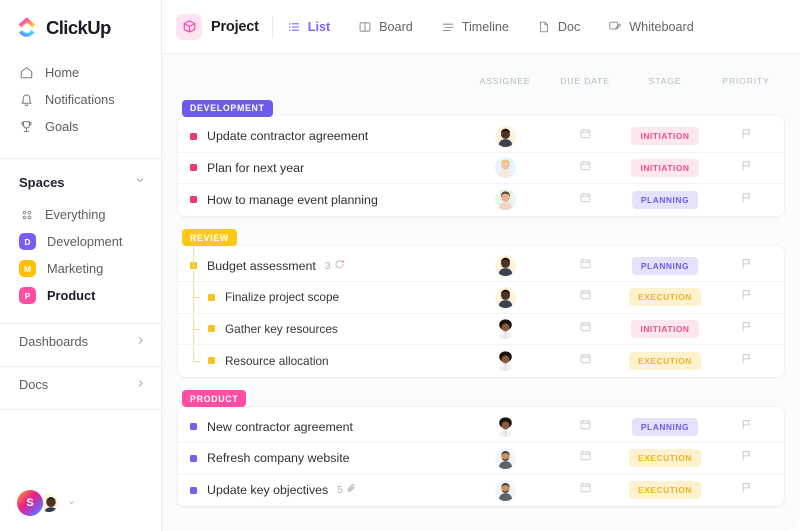 This screenshot has width=800, height=531. What do you see at coordinates (211, 329) in the screenshot?
I see `task-status-bullet` at bounding box center [211, 329].